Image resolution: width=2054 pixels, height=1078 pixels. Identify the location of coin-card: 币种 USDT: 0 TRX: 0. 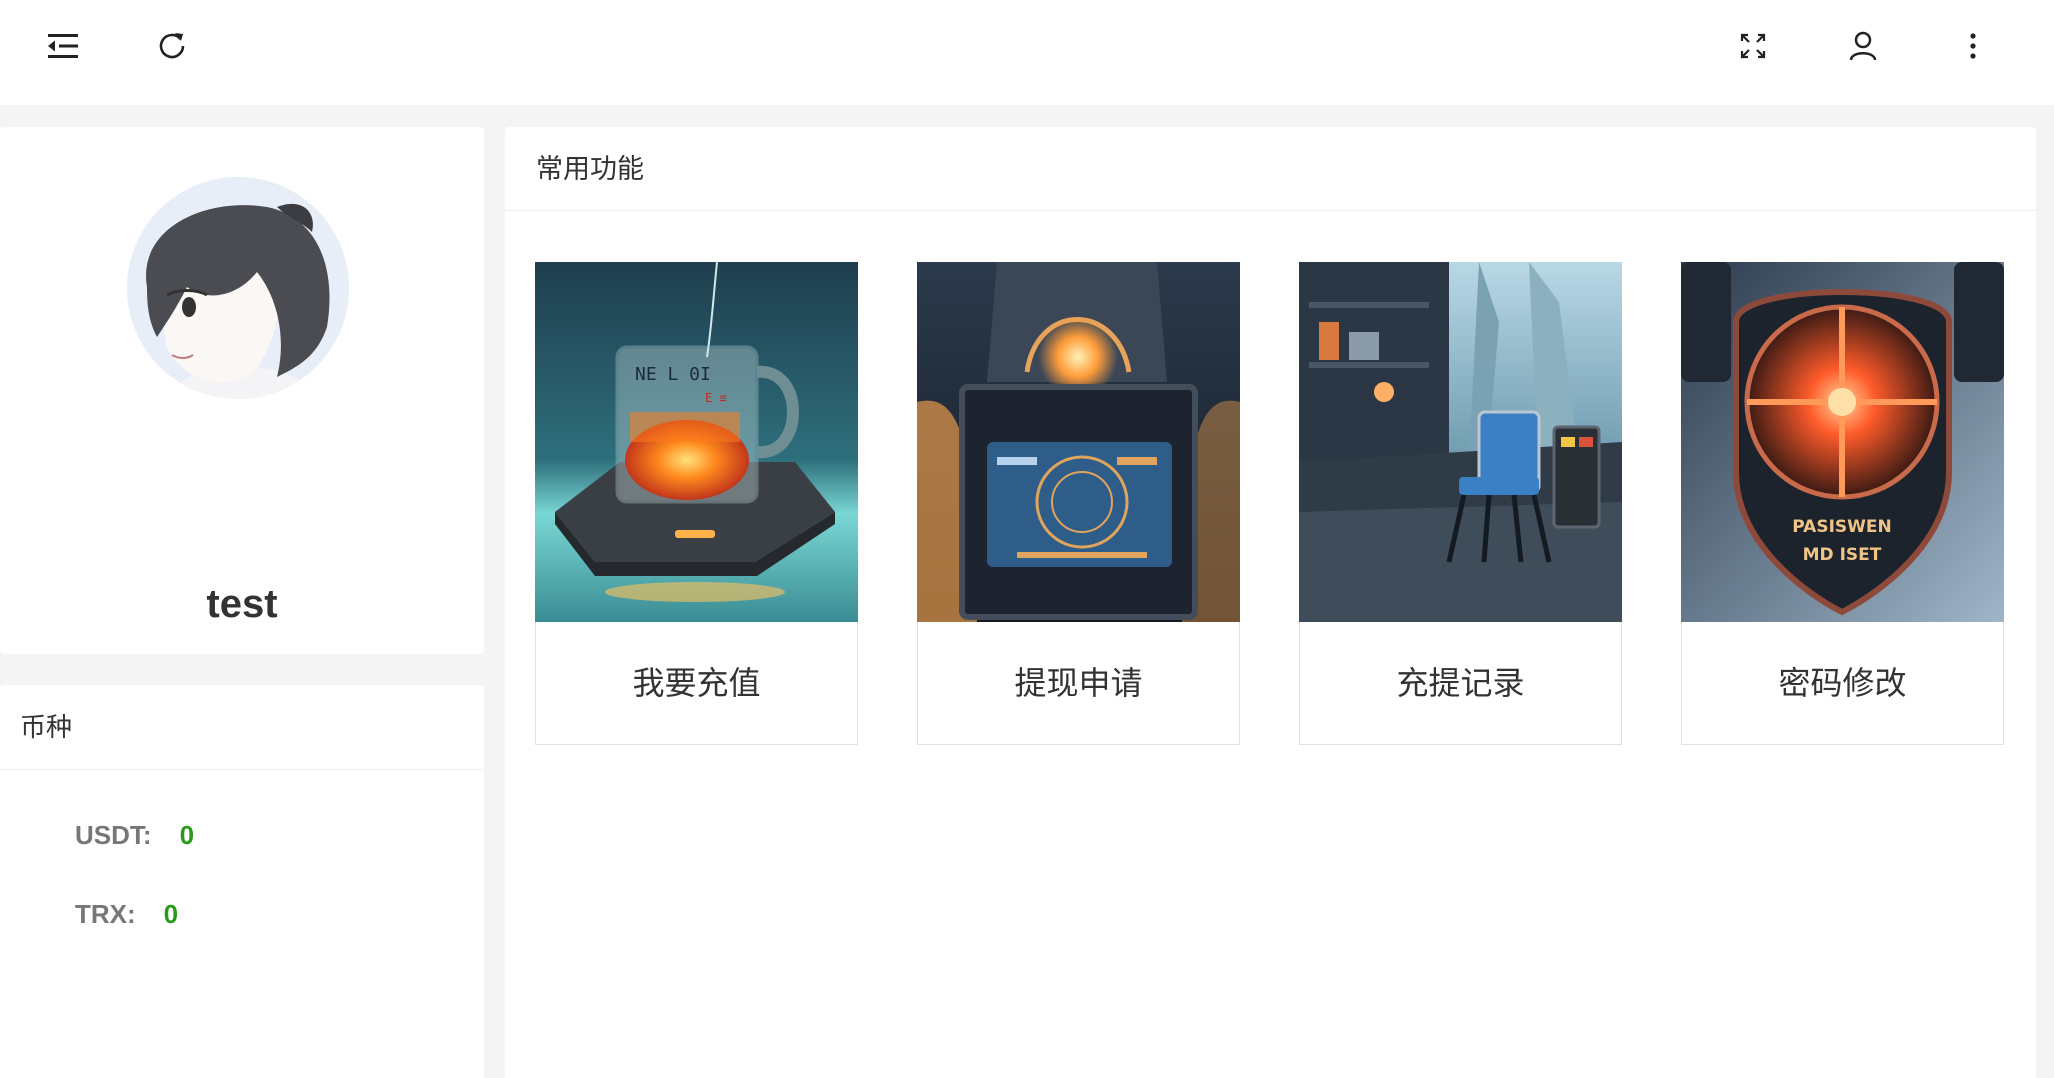
(242, 881).